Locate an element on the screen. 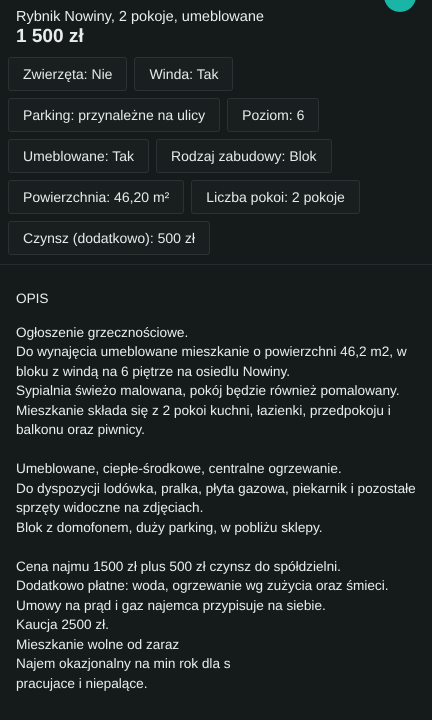 This screenshot has height=720, width=432. description-text: Sypialnia świeżo malowana, pokój będzie również pomalowany. is located at coordinates (208, 391).